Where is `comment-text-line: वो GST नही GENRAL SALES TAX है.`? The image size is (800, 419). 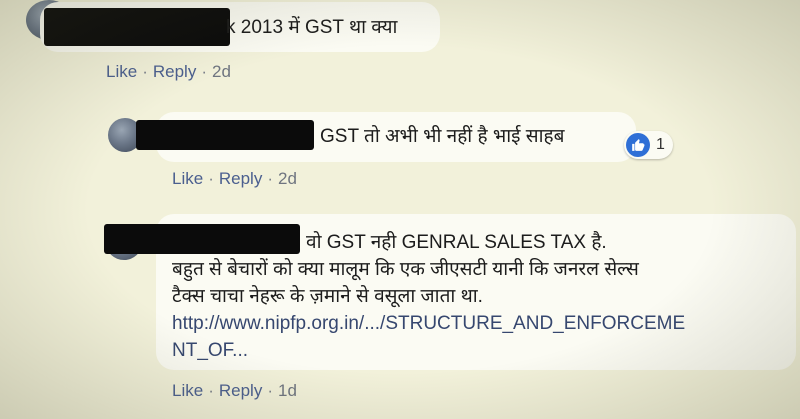 comment-text-line: वो GST नही GENRAL SALES TAX है. is located at coordinates (456, 242).